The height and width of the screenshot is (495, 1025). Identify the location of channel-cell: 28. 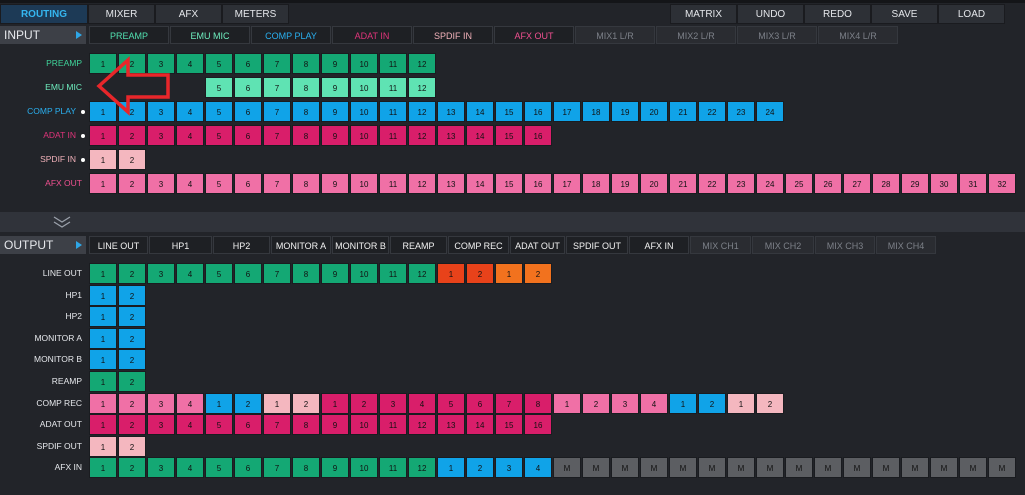
(886, 183).